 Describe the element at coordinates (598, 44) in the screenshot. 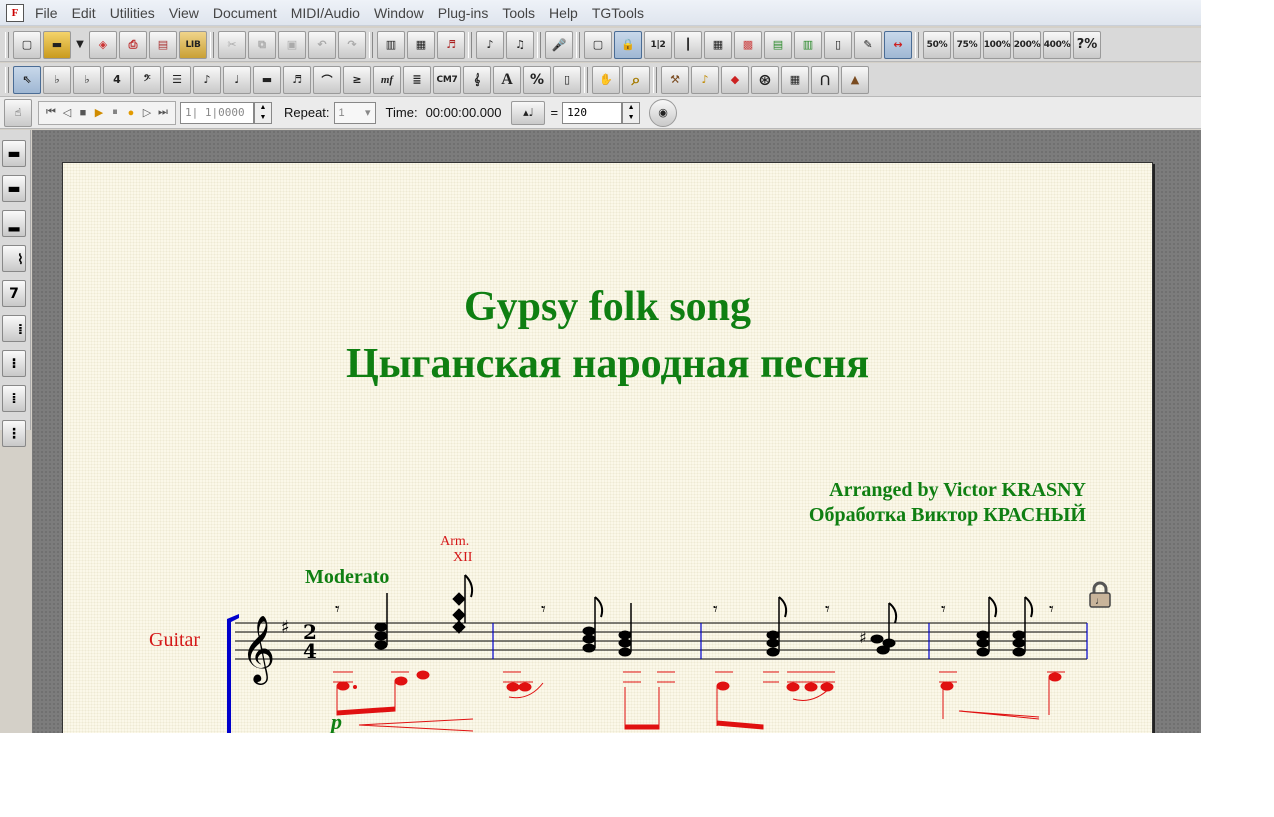

I see `staff-tool-icon: ▢` at that location.